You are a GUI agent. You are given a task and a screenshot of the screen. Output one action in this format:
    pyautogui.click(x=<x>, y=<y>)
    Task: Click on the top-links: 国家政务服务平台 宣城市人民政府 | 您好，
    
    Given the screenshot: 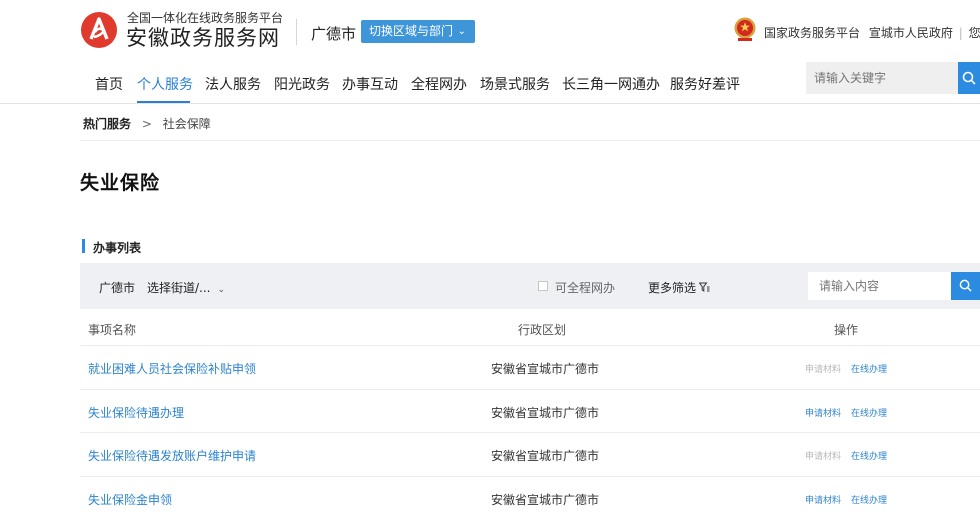 What is the action you would take?
    pyautogui.click(x=872, y=32)
    